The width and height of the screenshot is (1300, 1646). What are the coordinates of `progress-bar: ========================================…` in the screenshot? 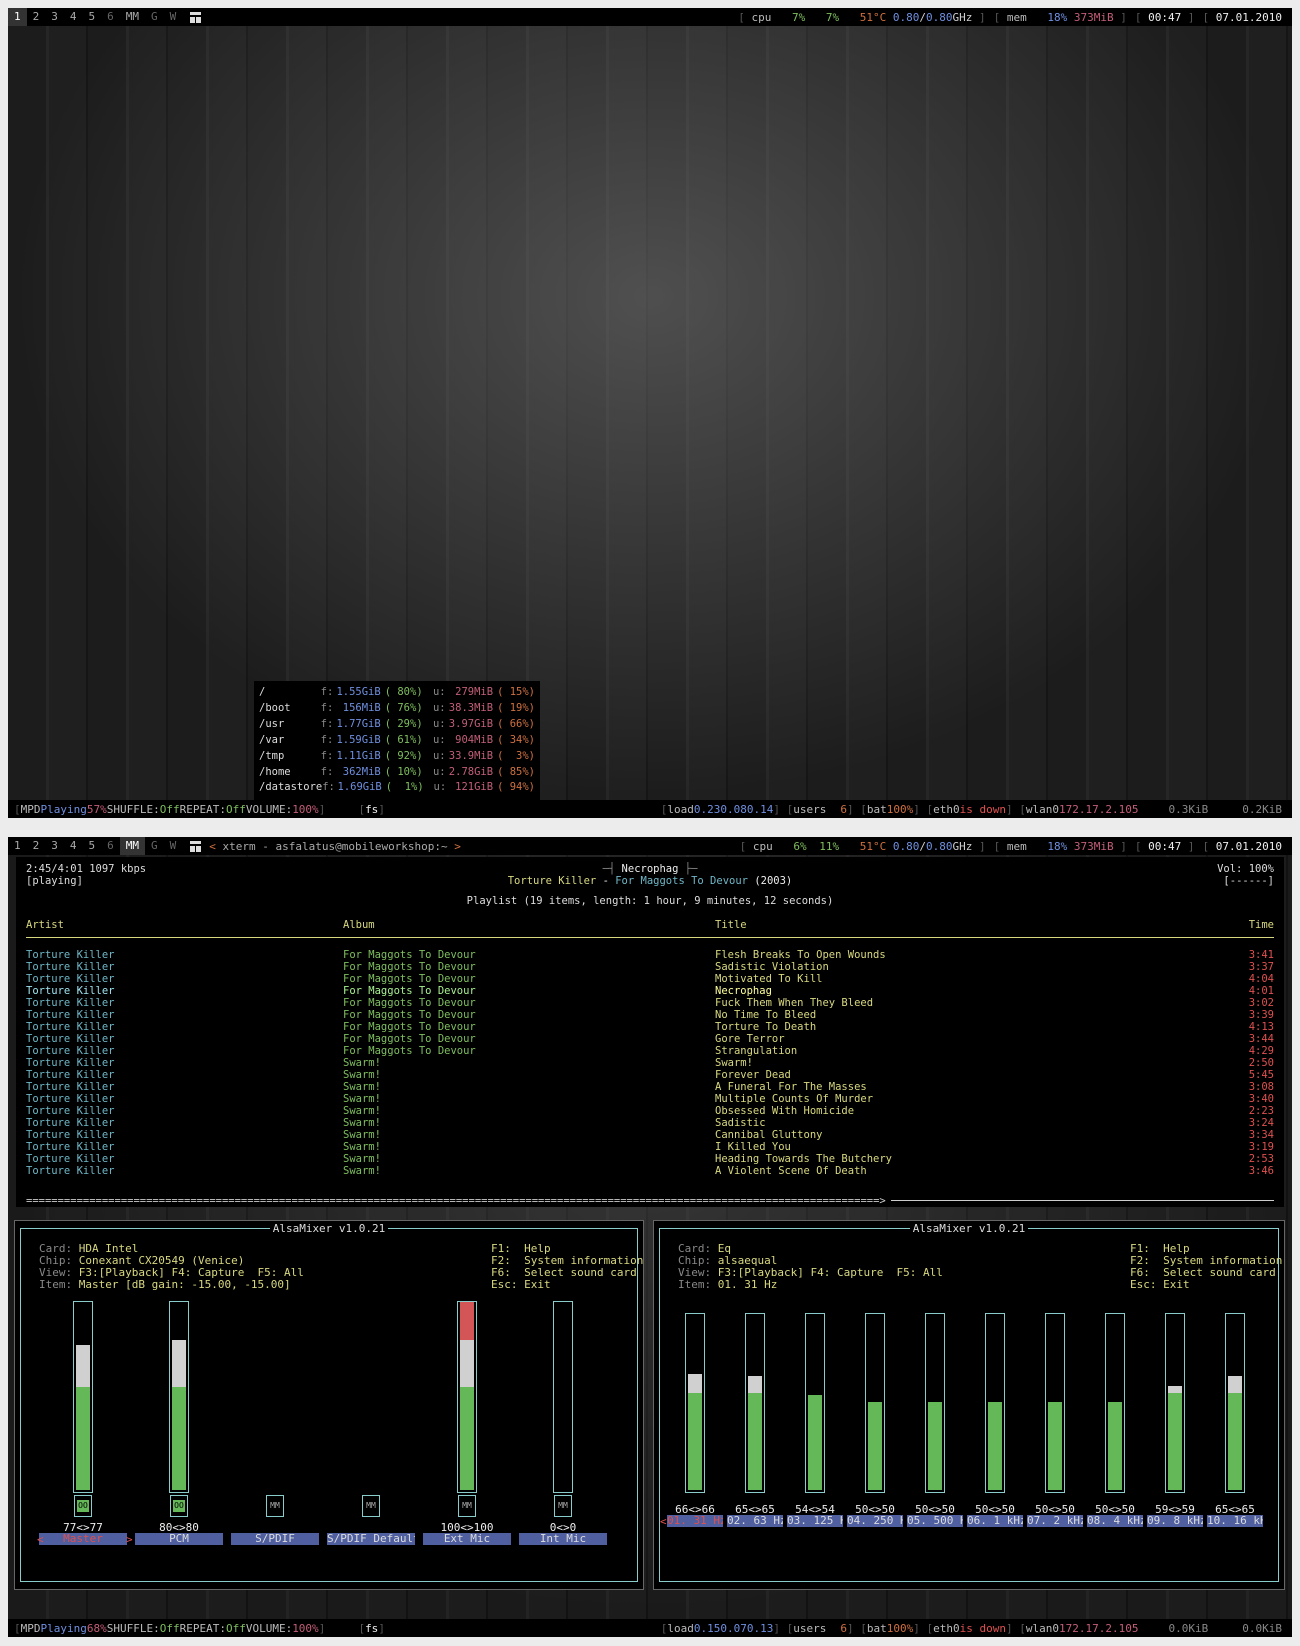 It's located at (458, 1201).